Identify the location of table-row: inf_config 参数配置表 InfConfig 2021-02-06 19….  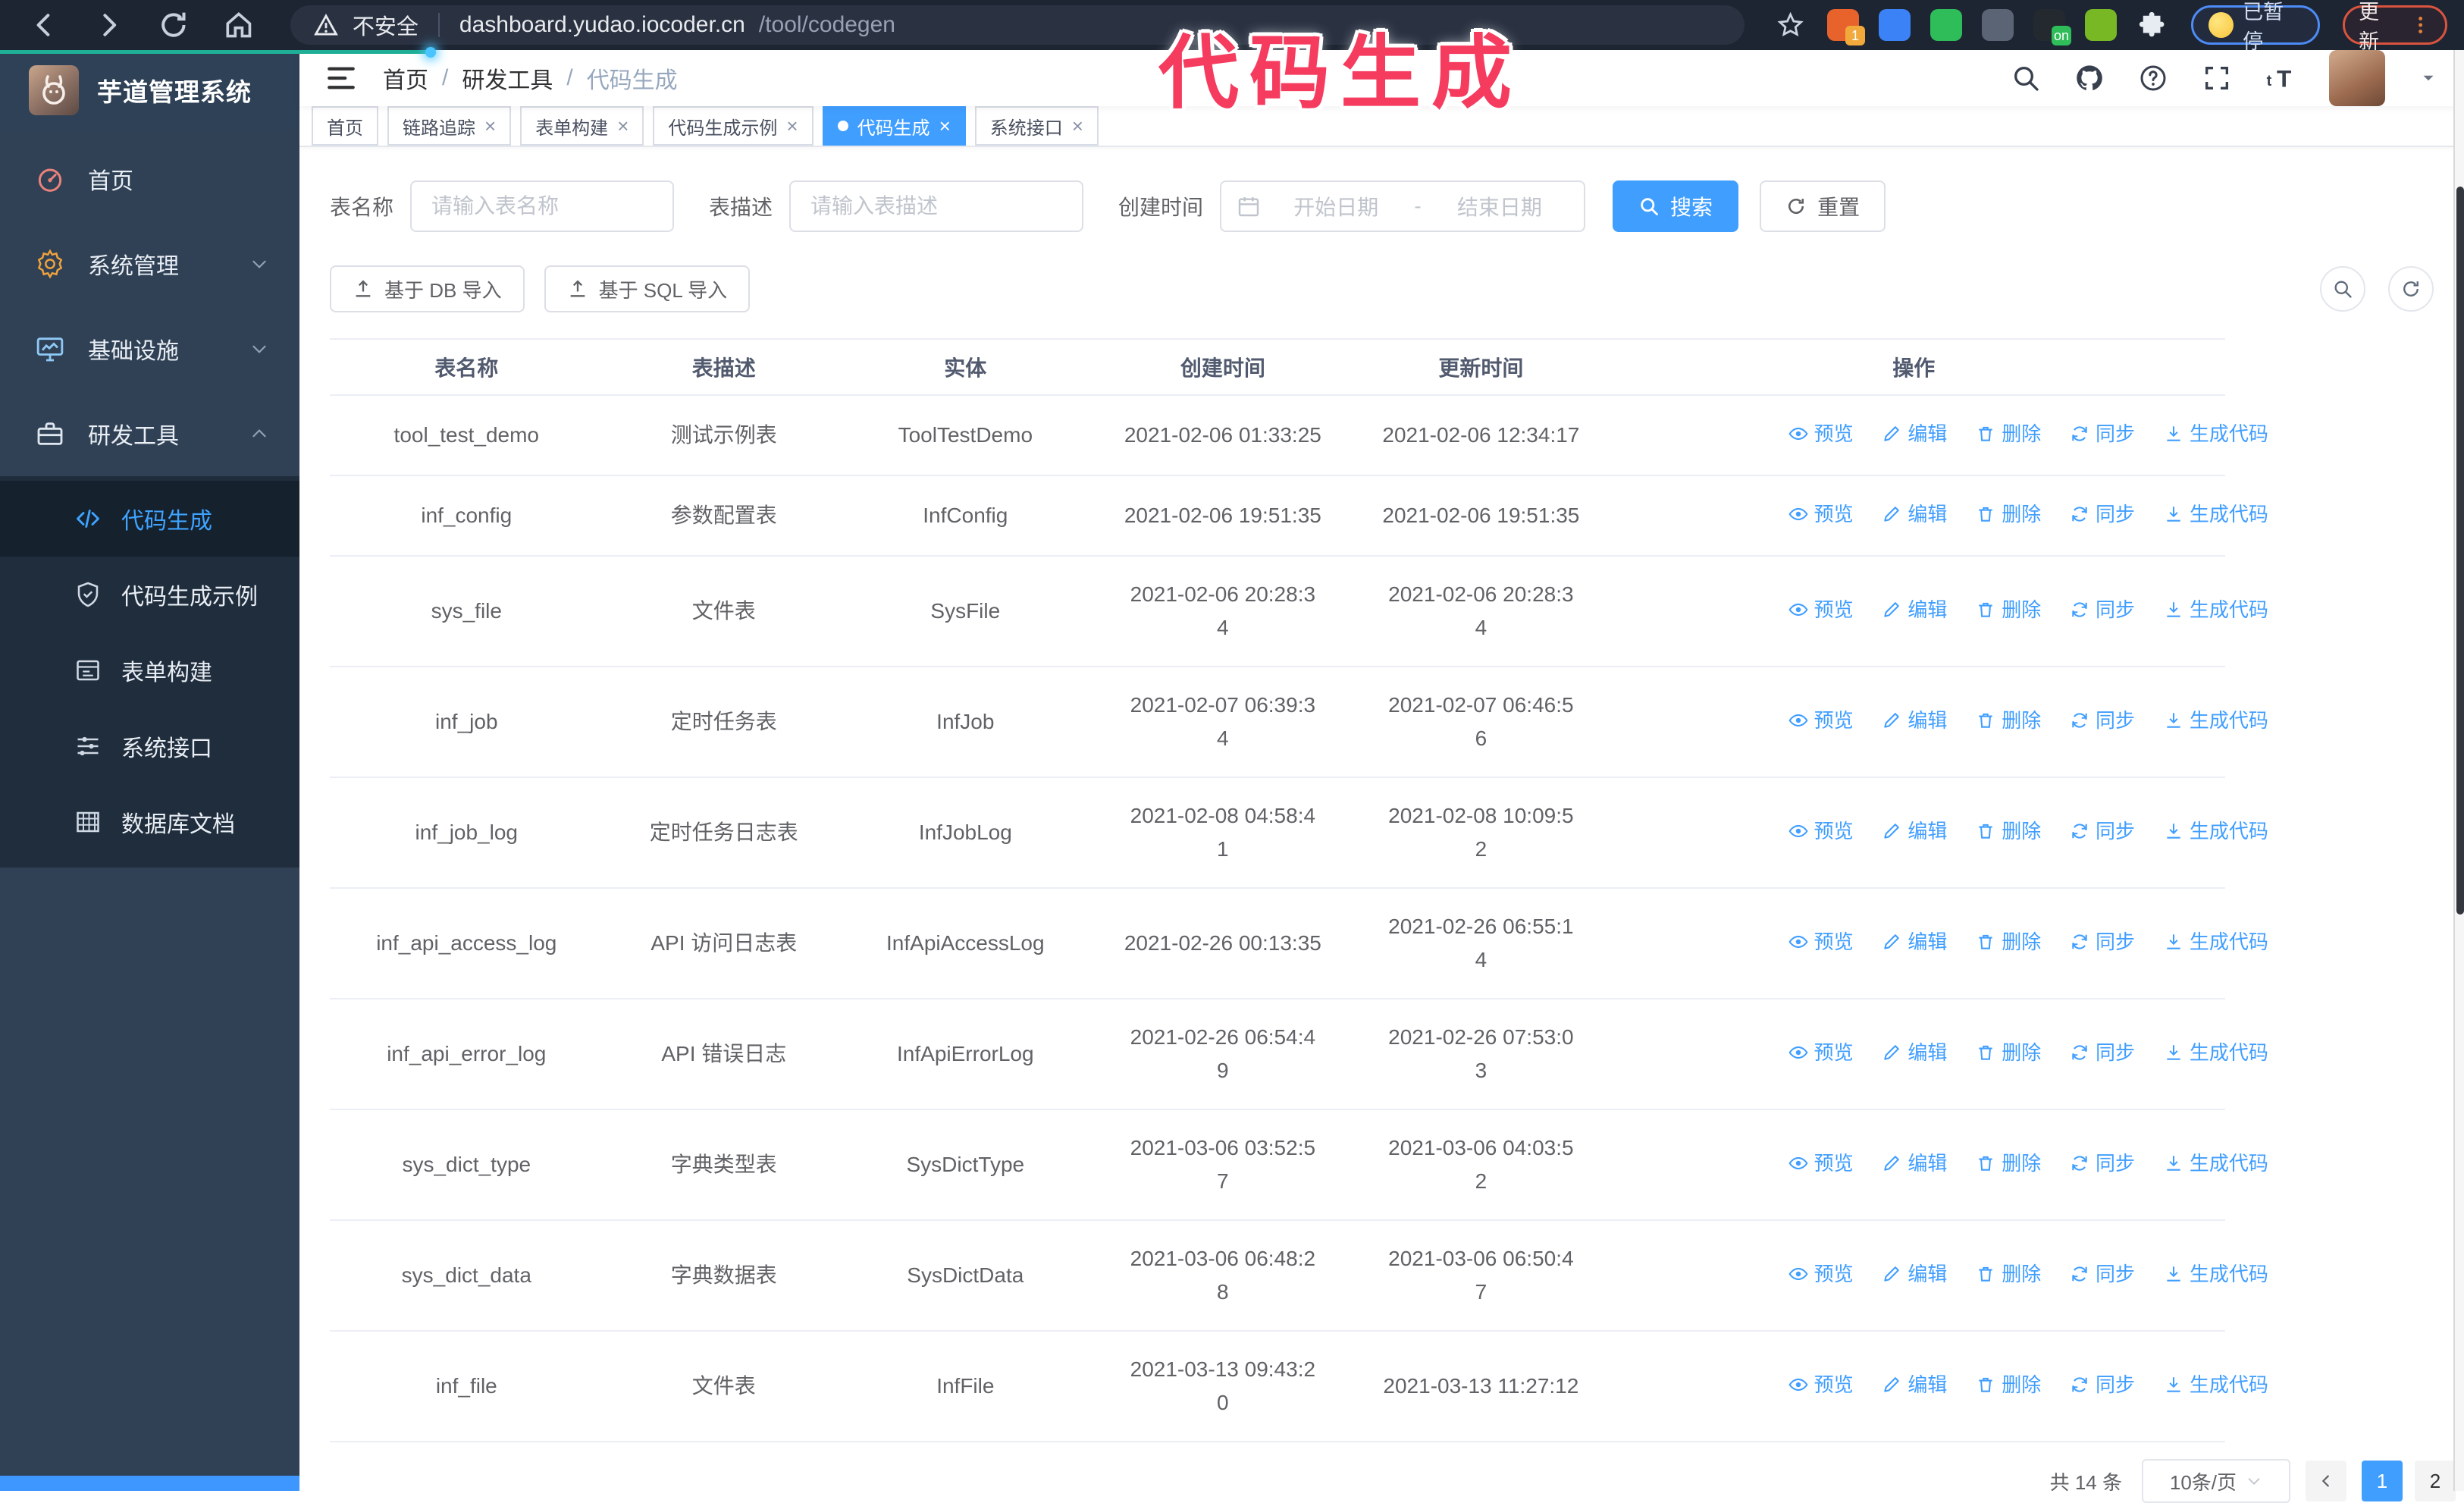
(1299, 516).